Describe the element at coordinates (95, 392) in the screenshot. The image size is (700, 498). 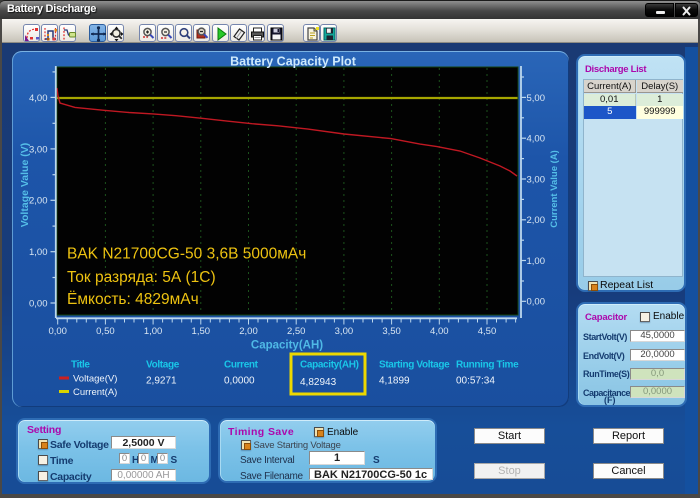
I see `svg-text: Current(A)` at that location.